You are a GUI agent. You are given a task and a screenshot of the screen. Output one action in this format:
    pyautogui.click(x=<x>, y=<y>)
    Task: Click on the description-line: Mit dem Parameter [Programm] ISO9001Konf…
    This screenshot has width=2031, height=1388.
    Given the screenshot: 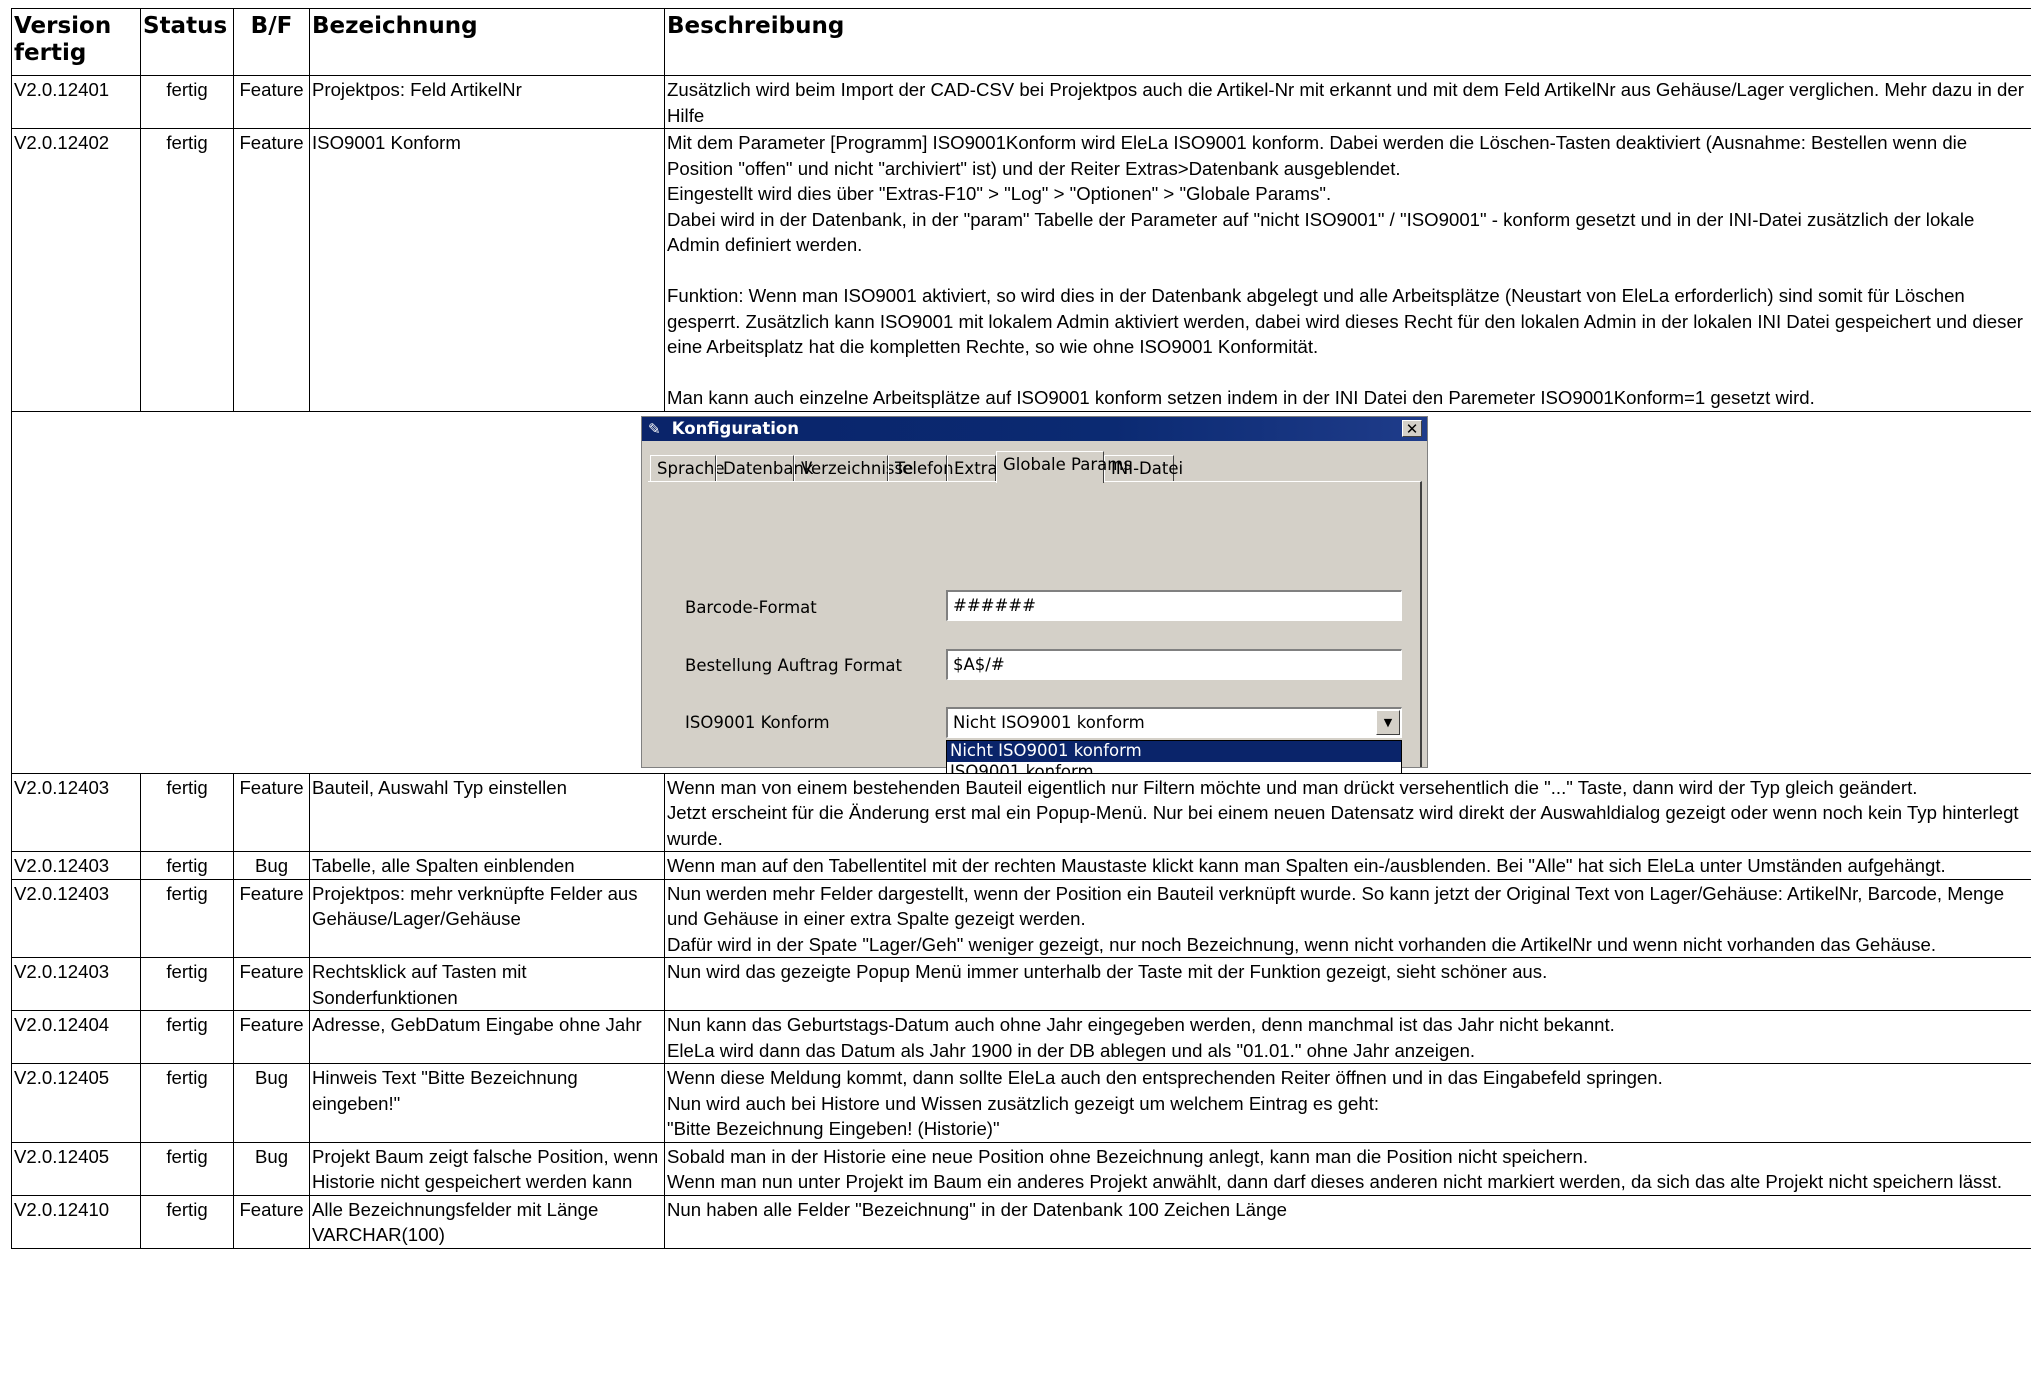 What is the action you would take?
    pyautogui.click(x=1317, y=155)
    